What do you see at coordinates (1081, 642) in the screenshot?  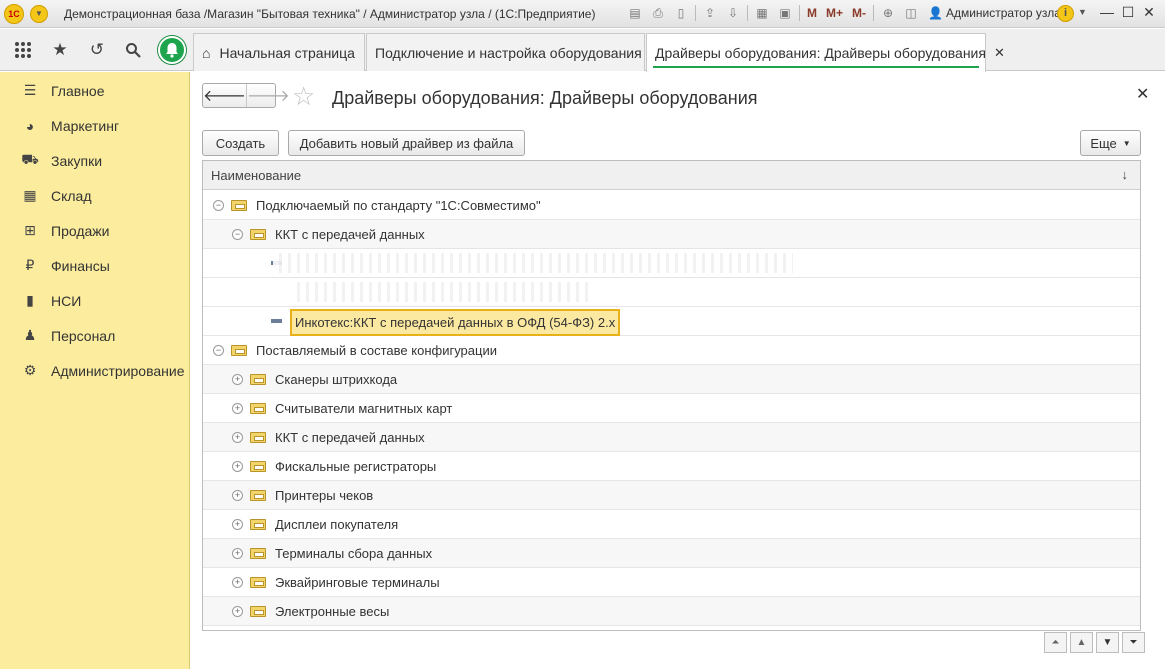 I see `scroll-up-icon: ▲` at bounding box center [1081, 642].